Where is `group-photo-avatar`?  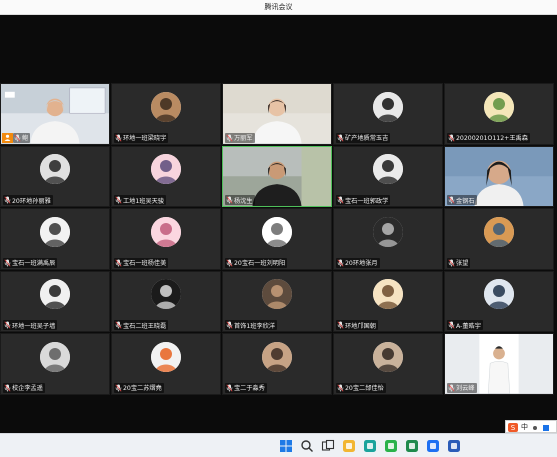 group-photo-avatar is located at coordinates (277, 294).